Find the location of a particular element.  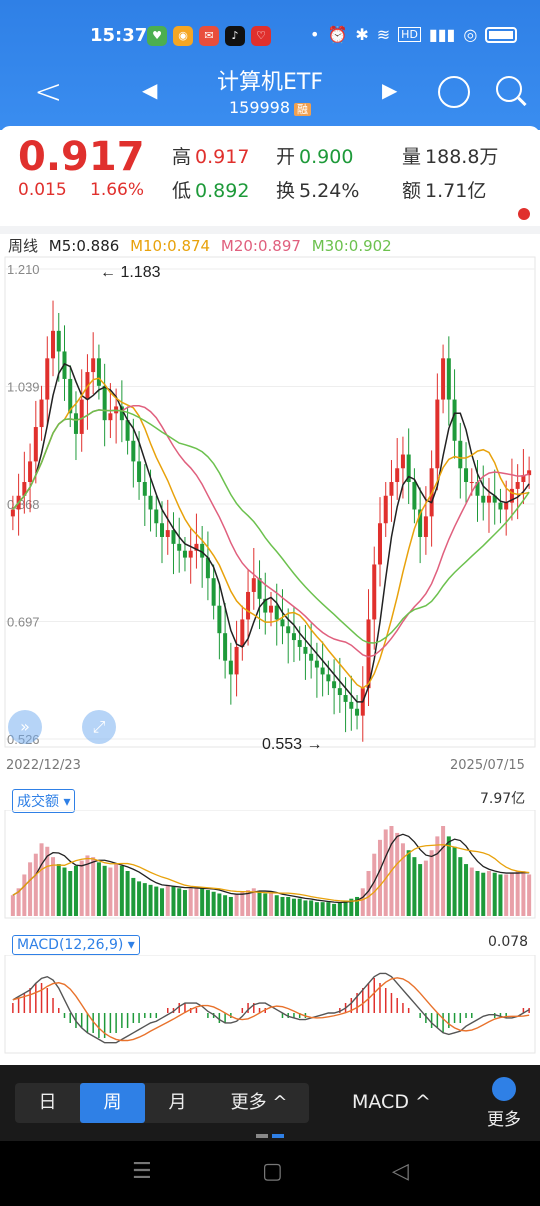

low-field: 低 0.892 is located at coordinates (210, 189).